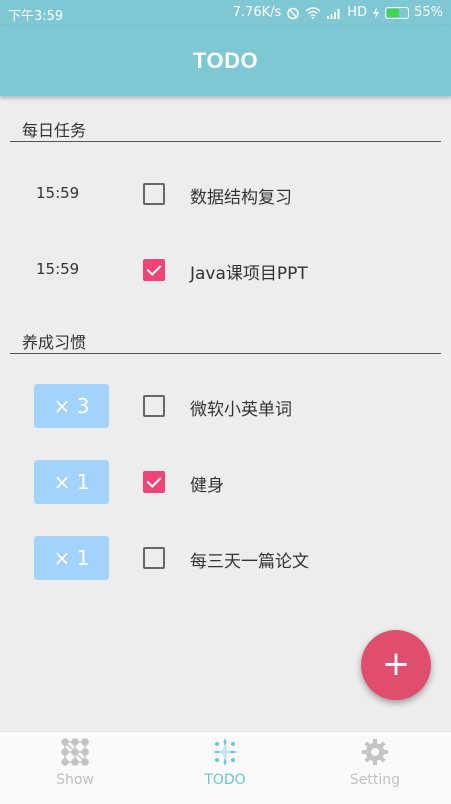 The image size is (451, 804). What do you see at coordinates (225, 126) in the screenshot?
I see `section-header-daily: 每日任务` at bounding box center [225, 126].